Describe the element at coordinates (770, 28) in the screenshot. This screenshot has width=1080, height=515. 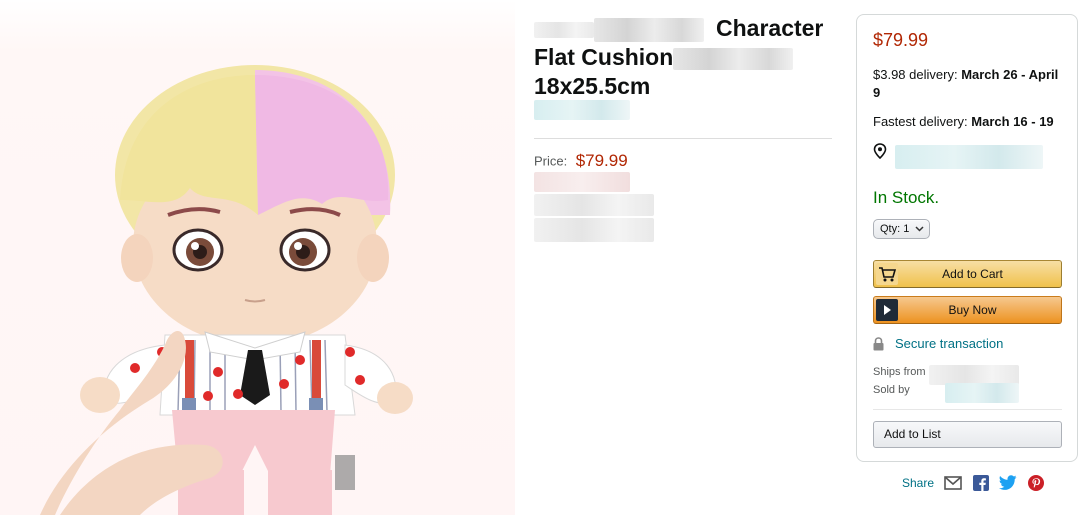
I see `title-character-word: Character` at that location.